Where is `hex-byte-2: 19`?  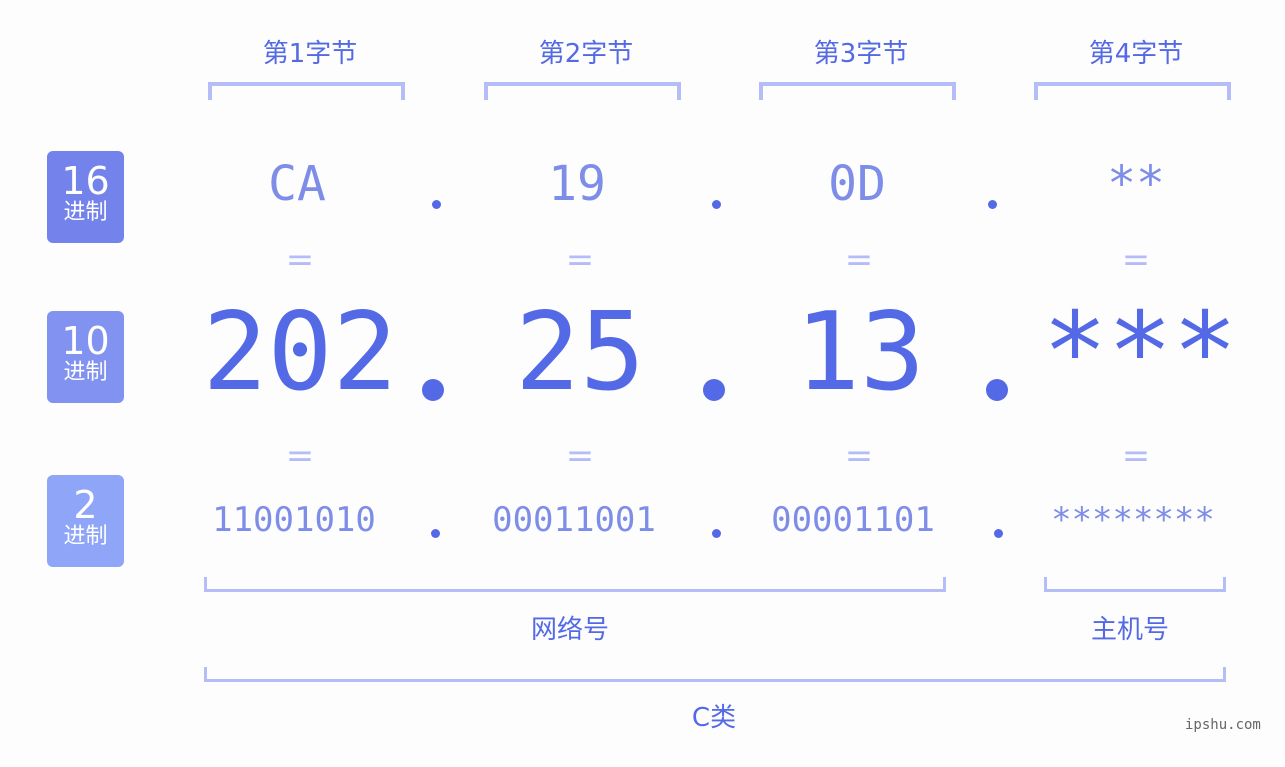
hex-byte-2: 19 is located at coordinates (577, 184).